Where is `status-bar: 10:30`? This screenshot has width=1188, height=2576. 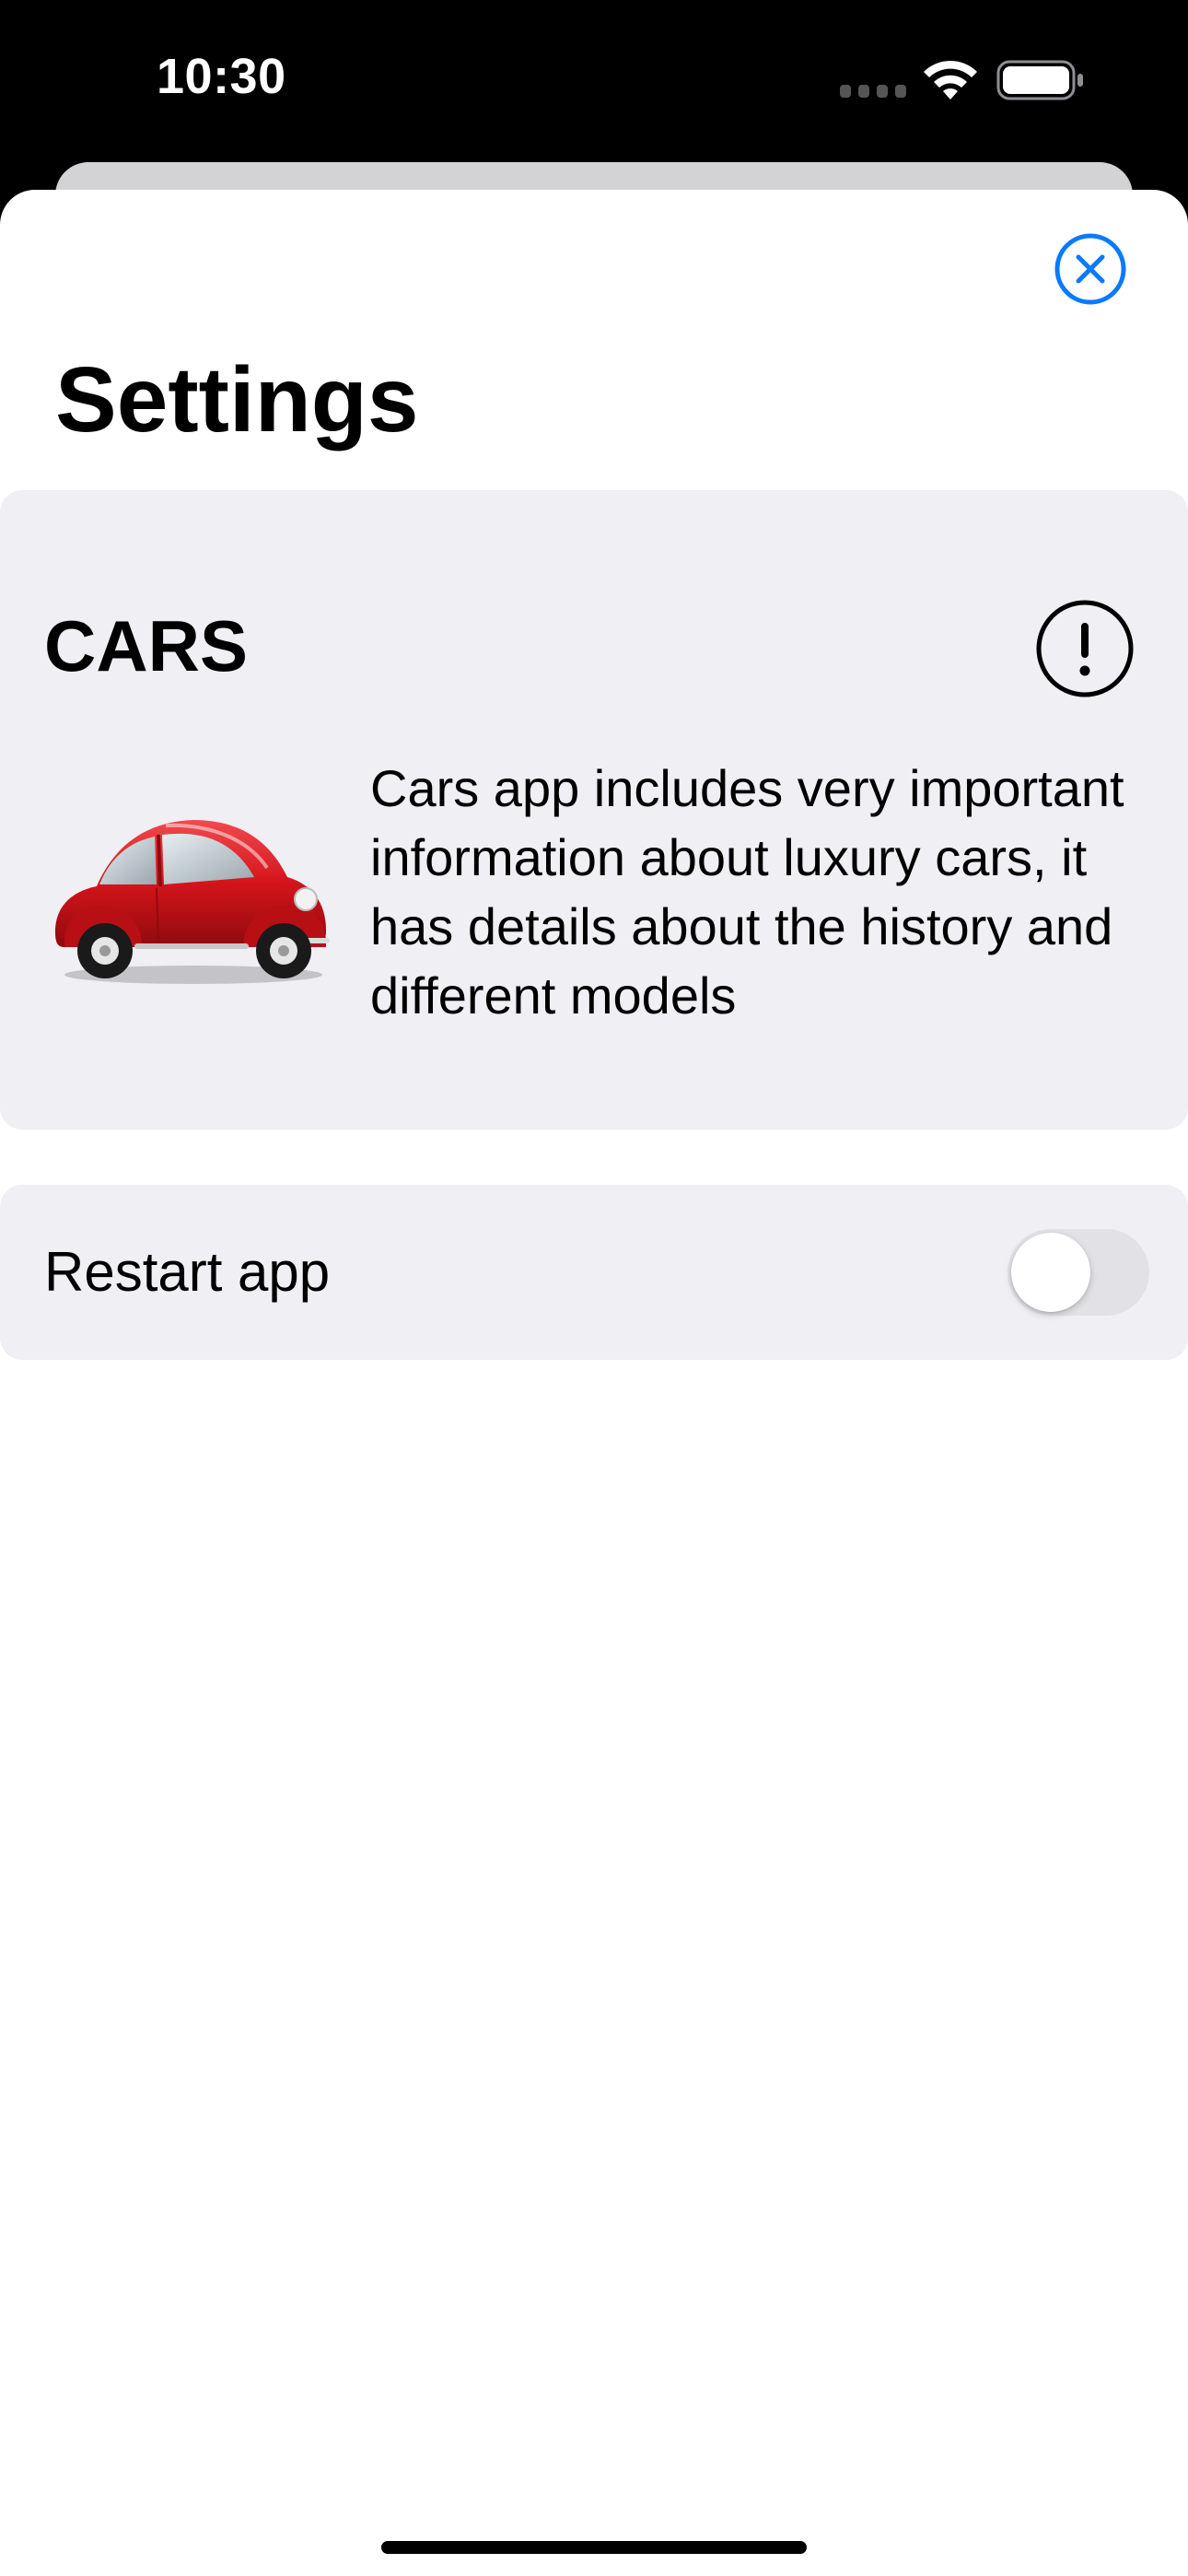 status-bar: 10:30 is located at coordinates (594, 80).